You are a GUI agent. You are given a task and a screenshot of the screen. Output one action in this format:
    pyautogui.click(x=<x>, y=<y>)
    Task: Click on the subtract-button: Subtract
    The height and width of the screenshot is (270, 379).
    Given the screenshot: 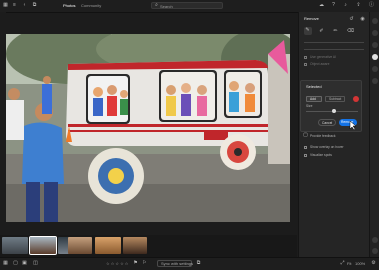 What is the action you would take?
    pyautogui.click(x=335, y=99)
    